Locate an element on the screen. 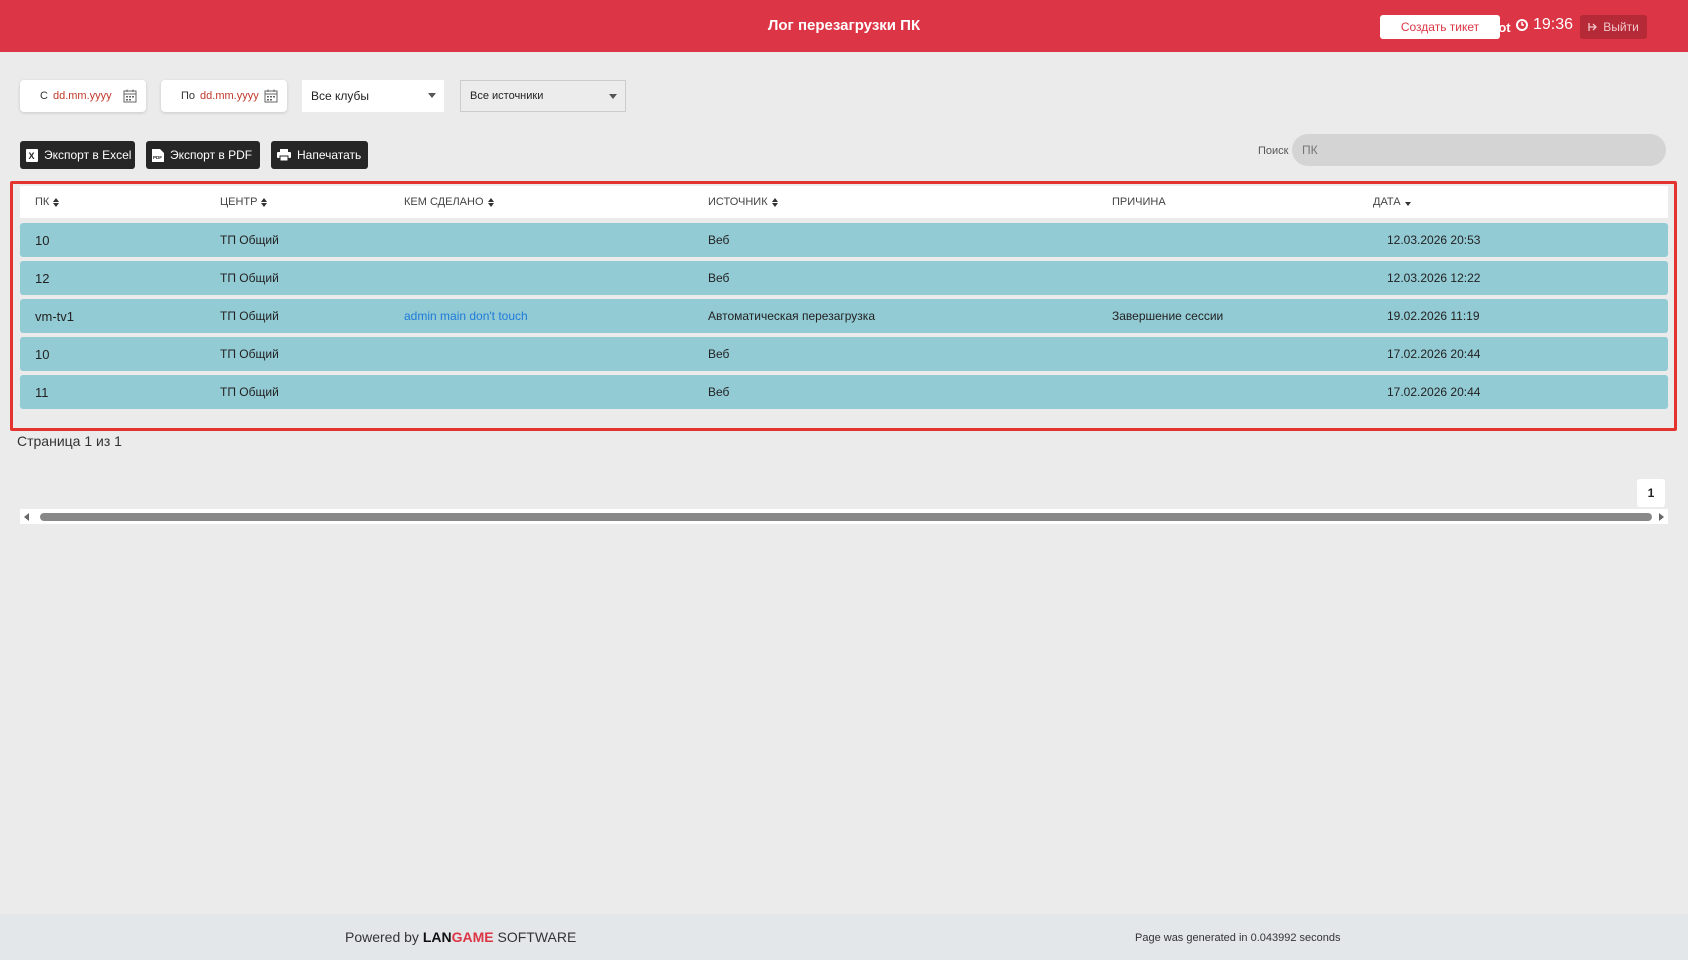 The width and height of the screenshot is (1688, 960). column-header-reason: ПРИЧИНА is located at coordinates (1139, 202).